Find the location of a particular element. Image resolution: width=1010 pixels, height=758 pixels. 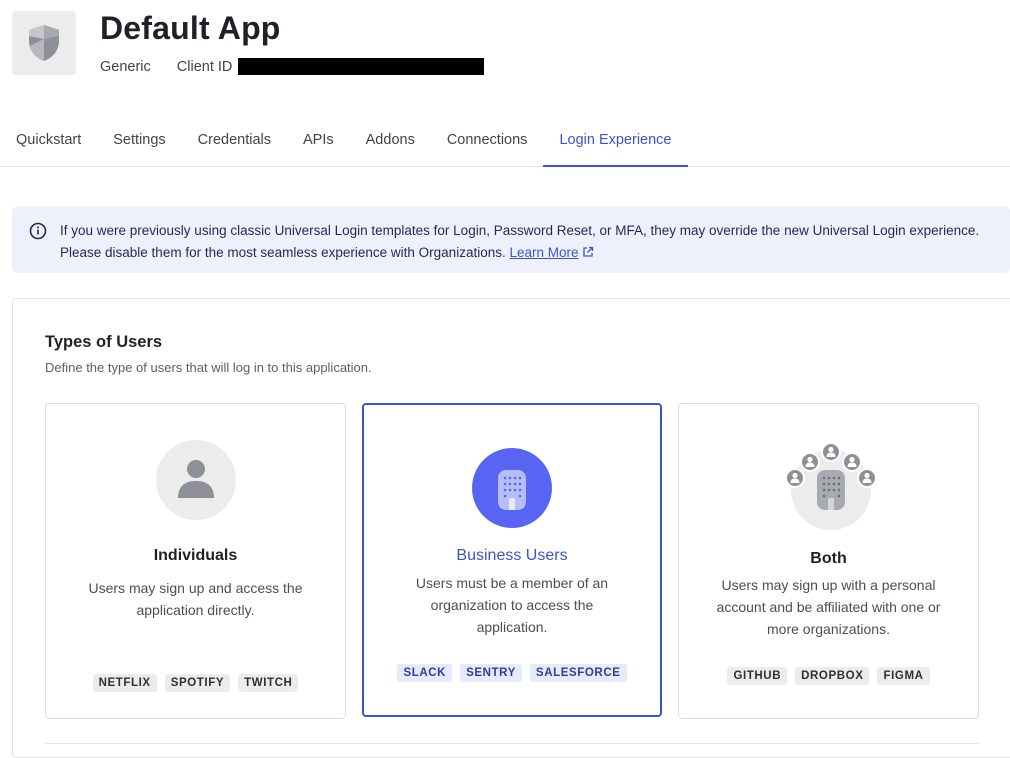

tab-connections: Connections is located at coordinates (487, 144).